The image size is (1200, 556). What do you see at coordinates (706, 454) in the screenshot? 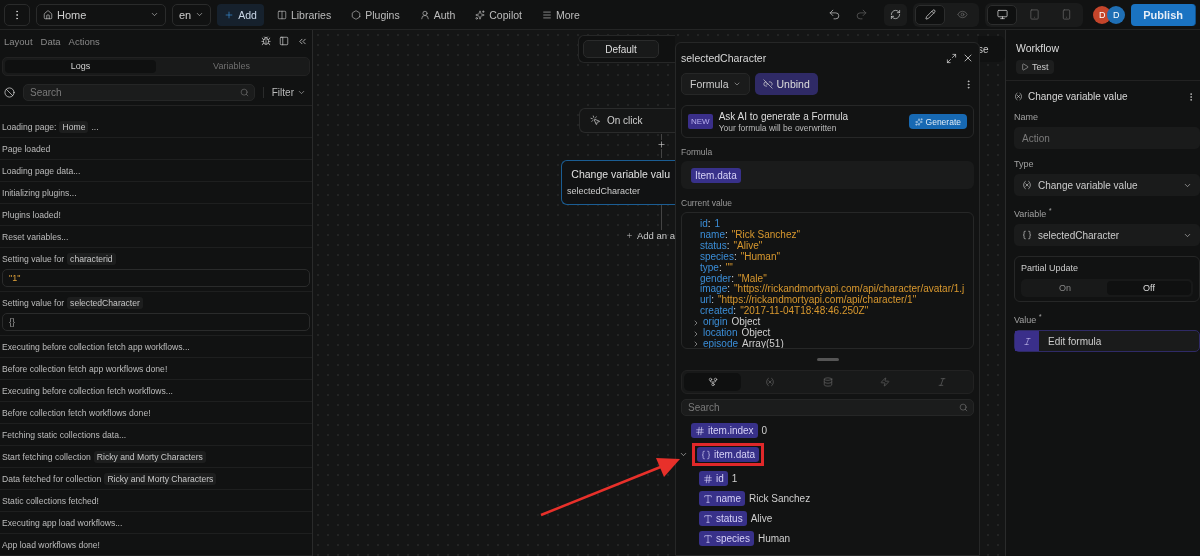
I see `braces-icon` at bounding box center [706, 454].